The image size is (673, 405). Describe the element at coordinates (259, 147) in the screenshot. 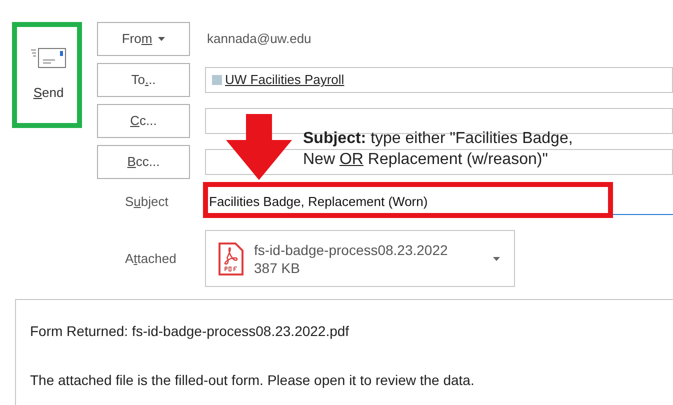

I see `down-arrow-icon` at that location.